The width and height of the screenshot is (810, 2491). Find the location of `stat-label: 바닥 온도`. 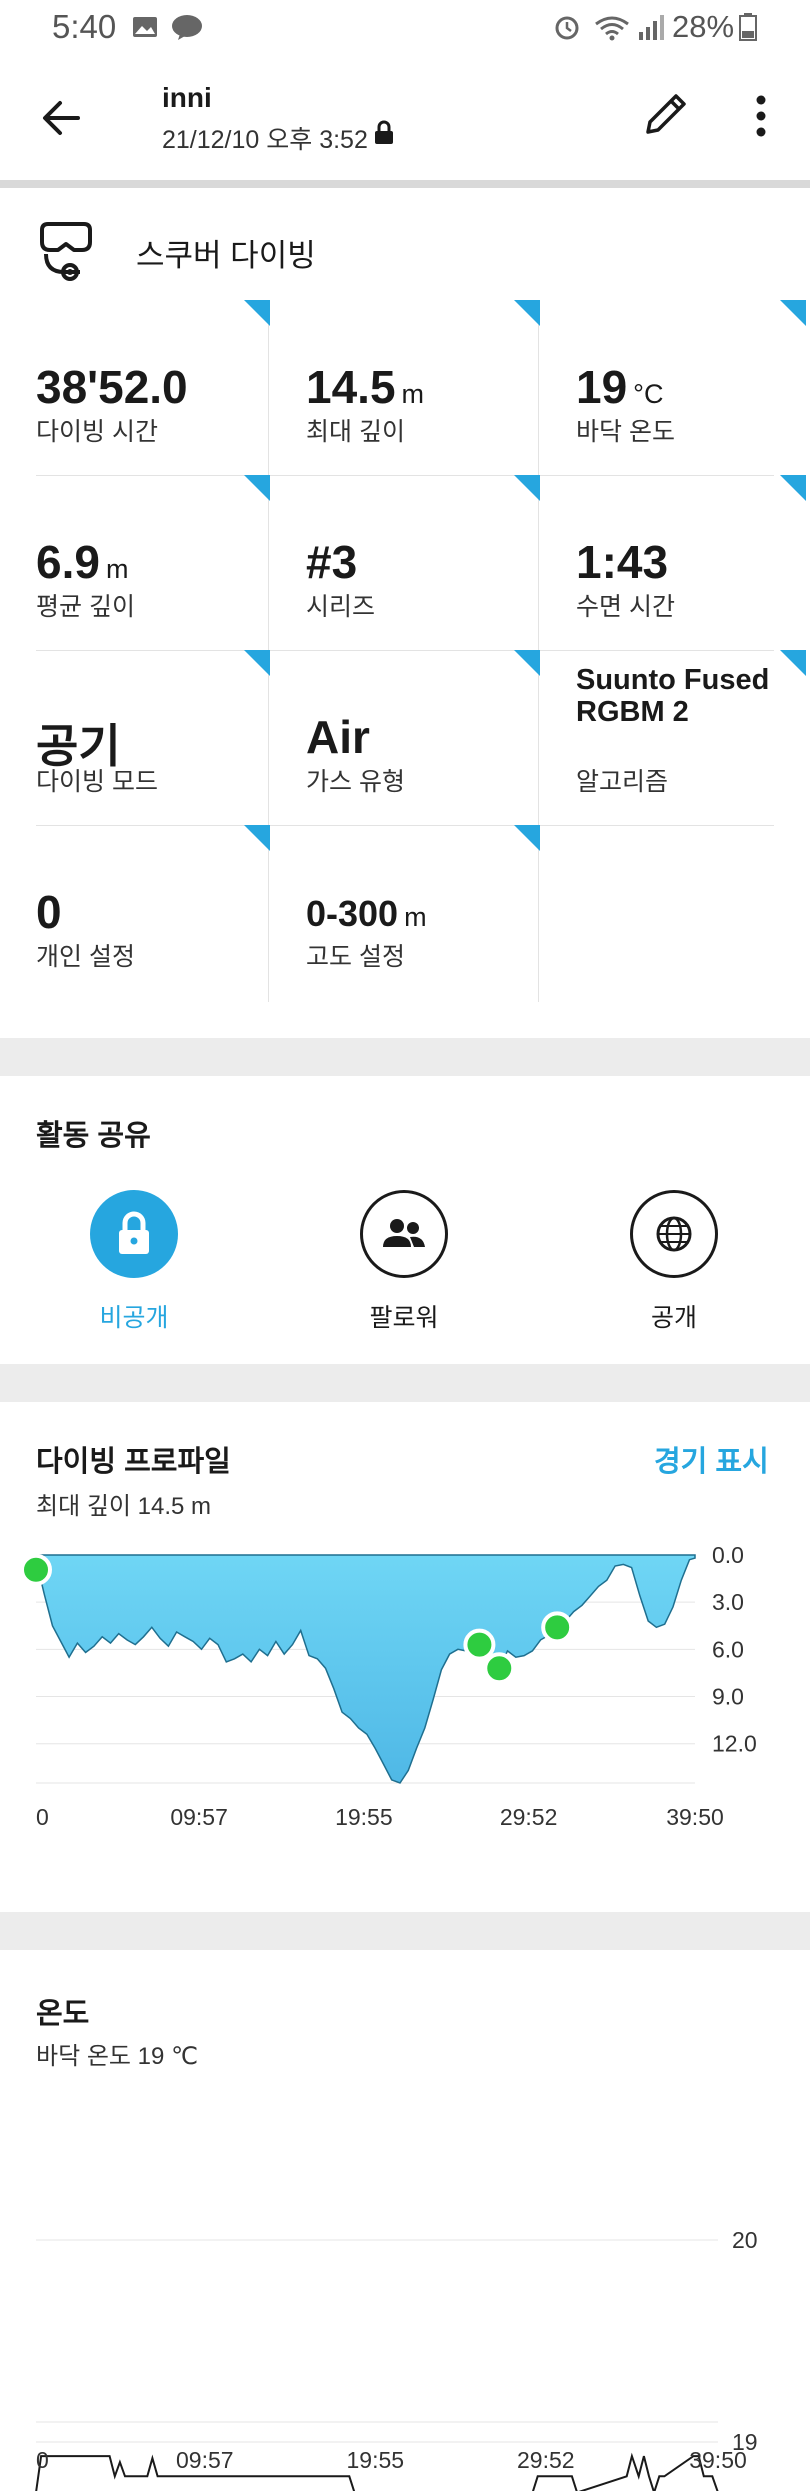

stat-label: 바닥 온도 is located at coordinates (625, 432).